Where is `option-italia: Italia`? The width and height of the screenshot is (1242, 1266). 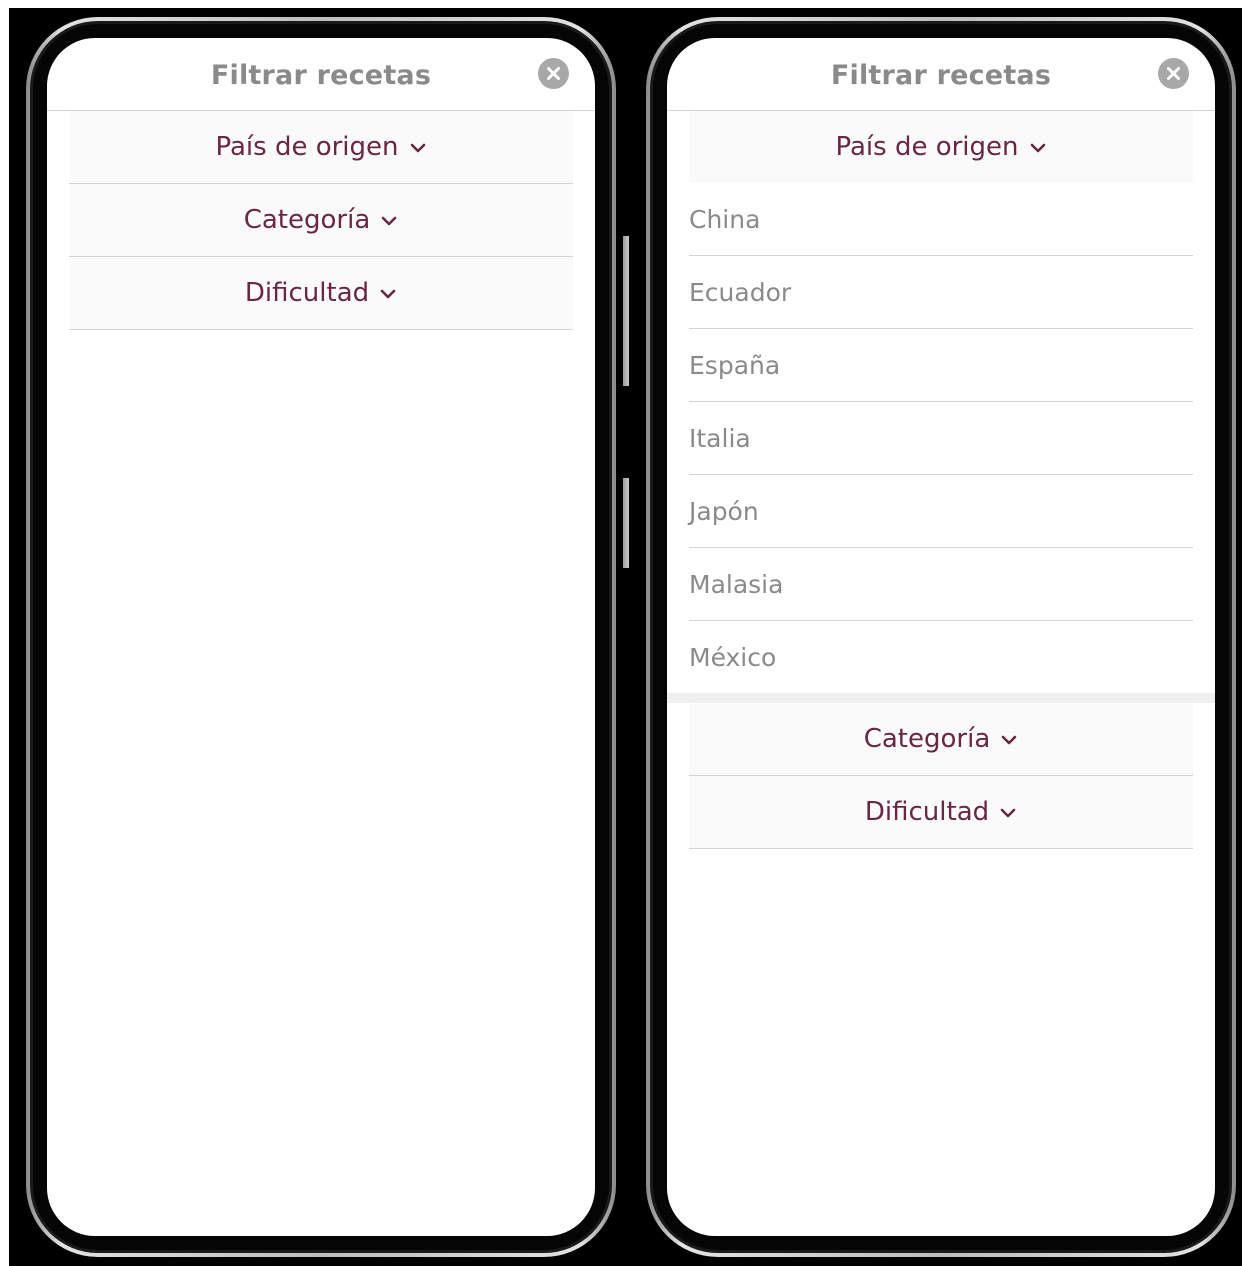 option-italia: Italia is located at coordinates (941, 438).